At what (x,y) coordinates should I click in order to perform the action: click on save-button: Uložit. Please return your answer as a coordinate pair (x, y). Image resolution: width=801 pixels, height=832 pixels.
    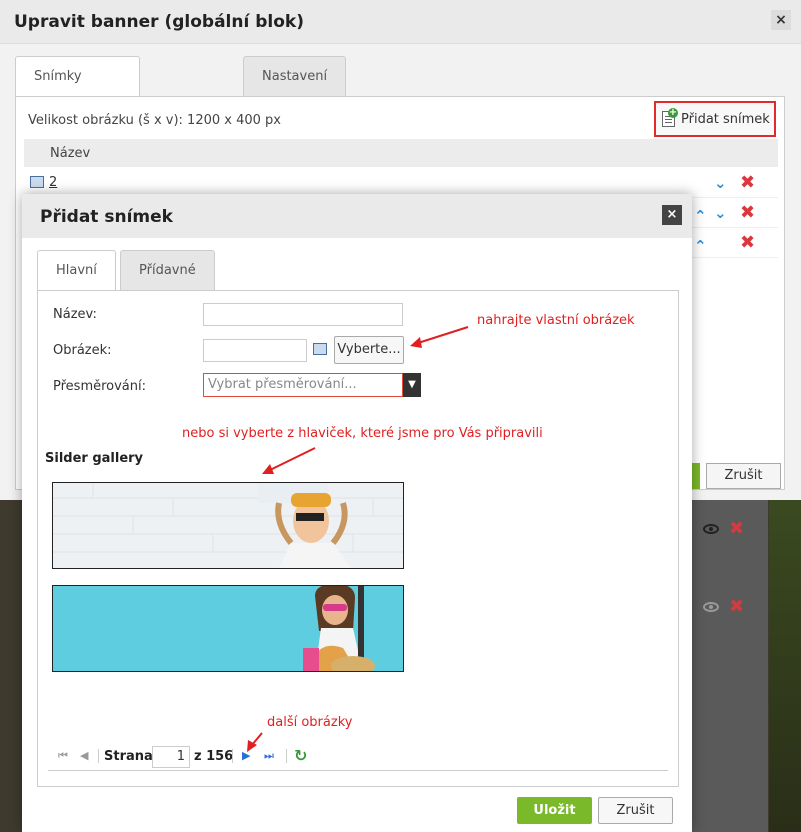
    Looking at the image, I should click on (554, 810).